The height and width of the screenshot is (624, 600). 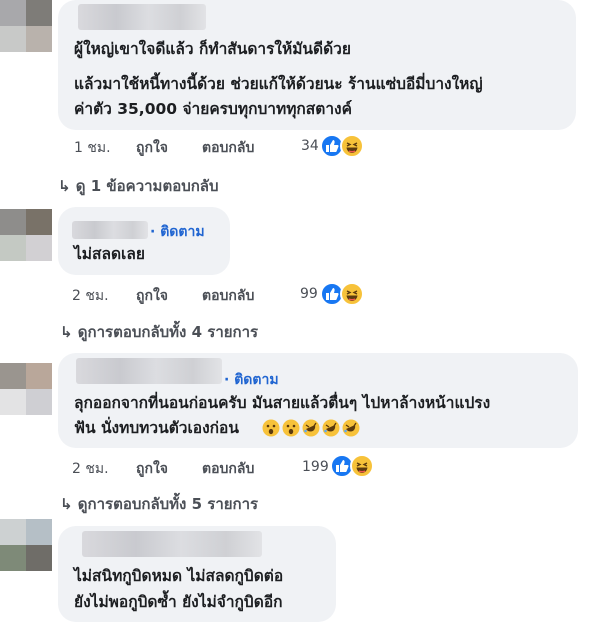 What do you see at coordinates (315, 467) in the screenshot?
I see `reaction-count: 199` at bounding box center [315, 467].